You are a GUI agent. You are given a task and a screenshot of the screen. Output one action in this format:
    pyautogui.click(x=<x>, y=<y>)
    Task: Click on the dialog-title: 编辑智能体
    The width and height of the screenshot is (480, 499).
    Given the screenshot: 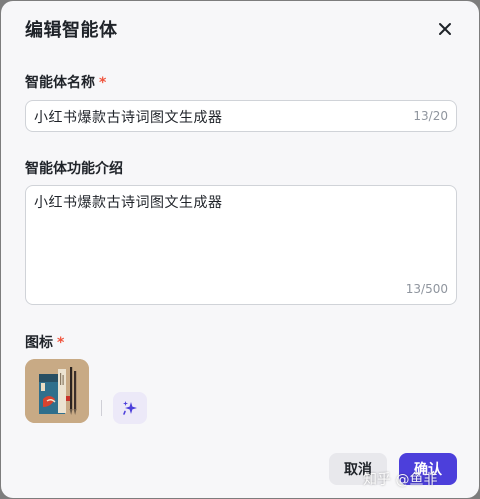 What is the action you would take?
    pyautogui.click(x=71, y=30)
    